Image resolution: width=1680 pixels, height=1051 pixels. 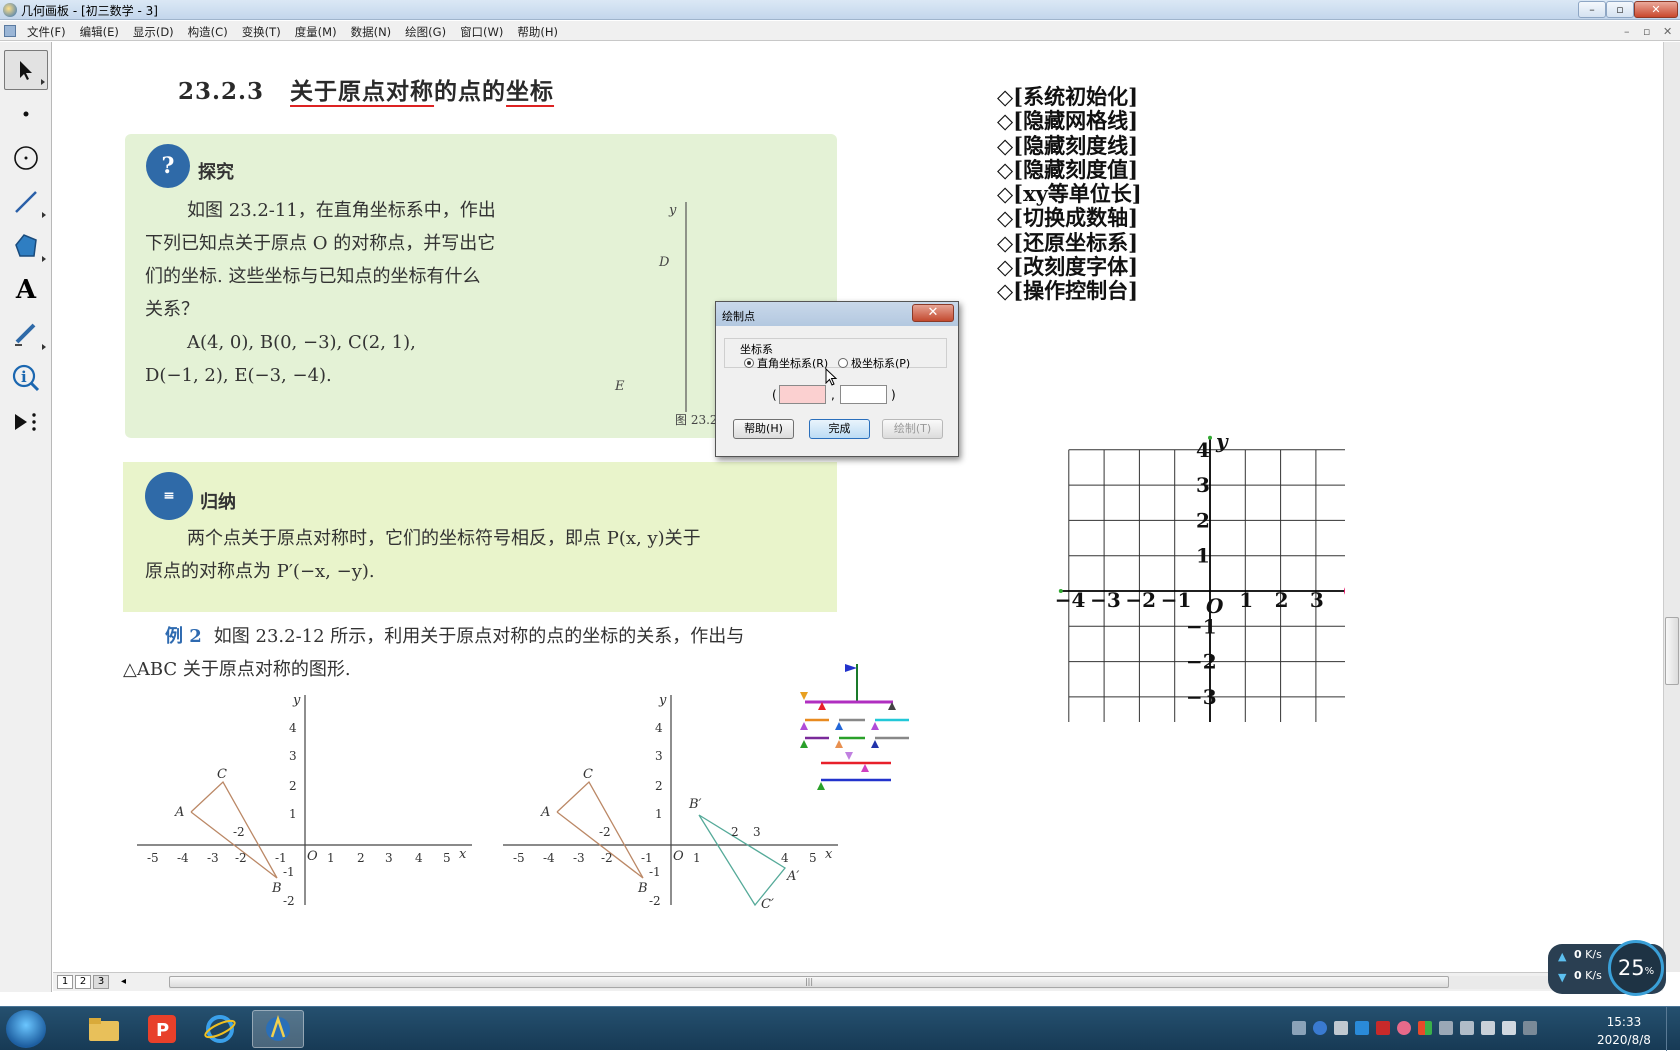 I want to click on point-icon, so click(x=26, y=114).